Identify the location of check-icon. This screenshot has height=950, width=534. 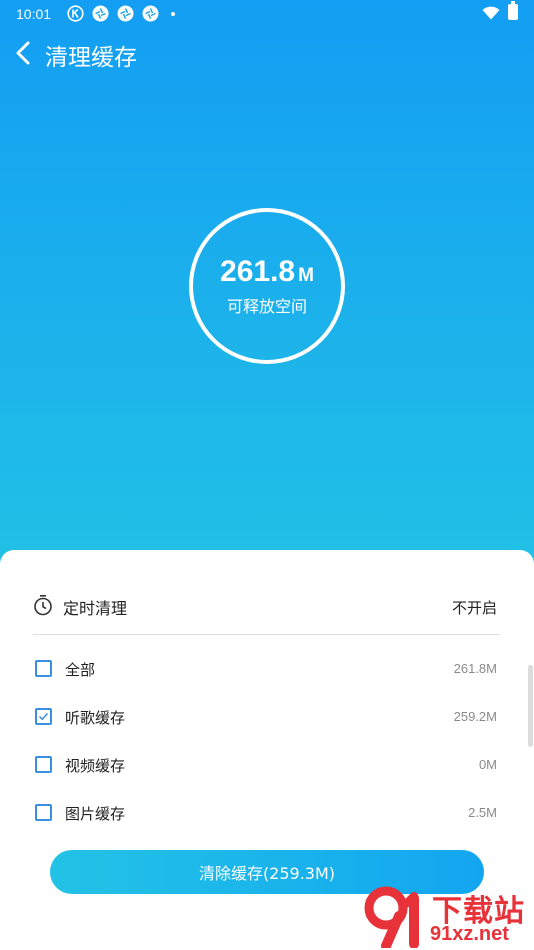
(43, 716).